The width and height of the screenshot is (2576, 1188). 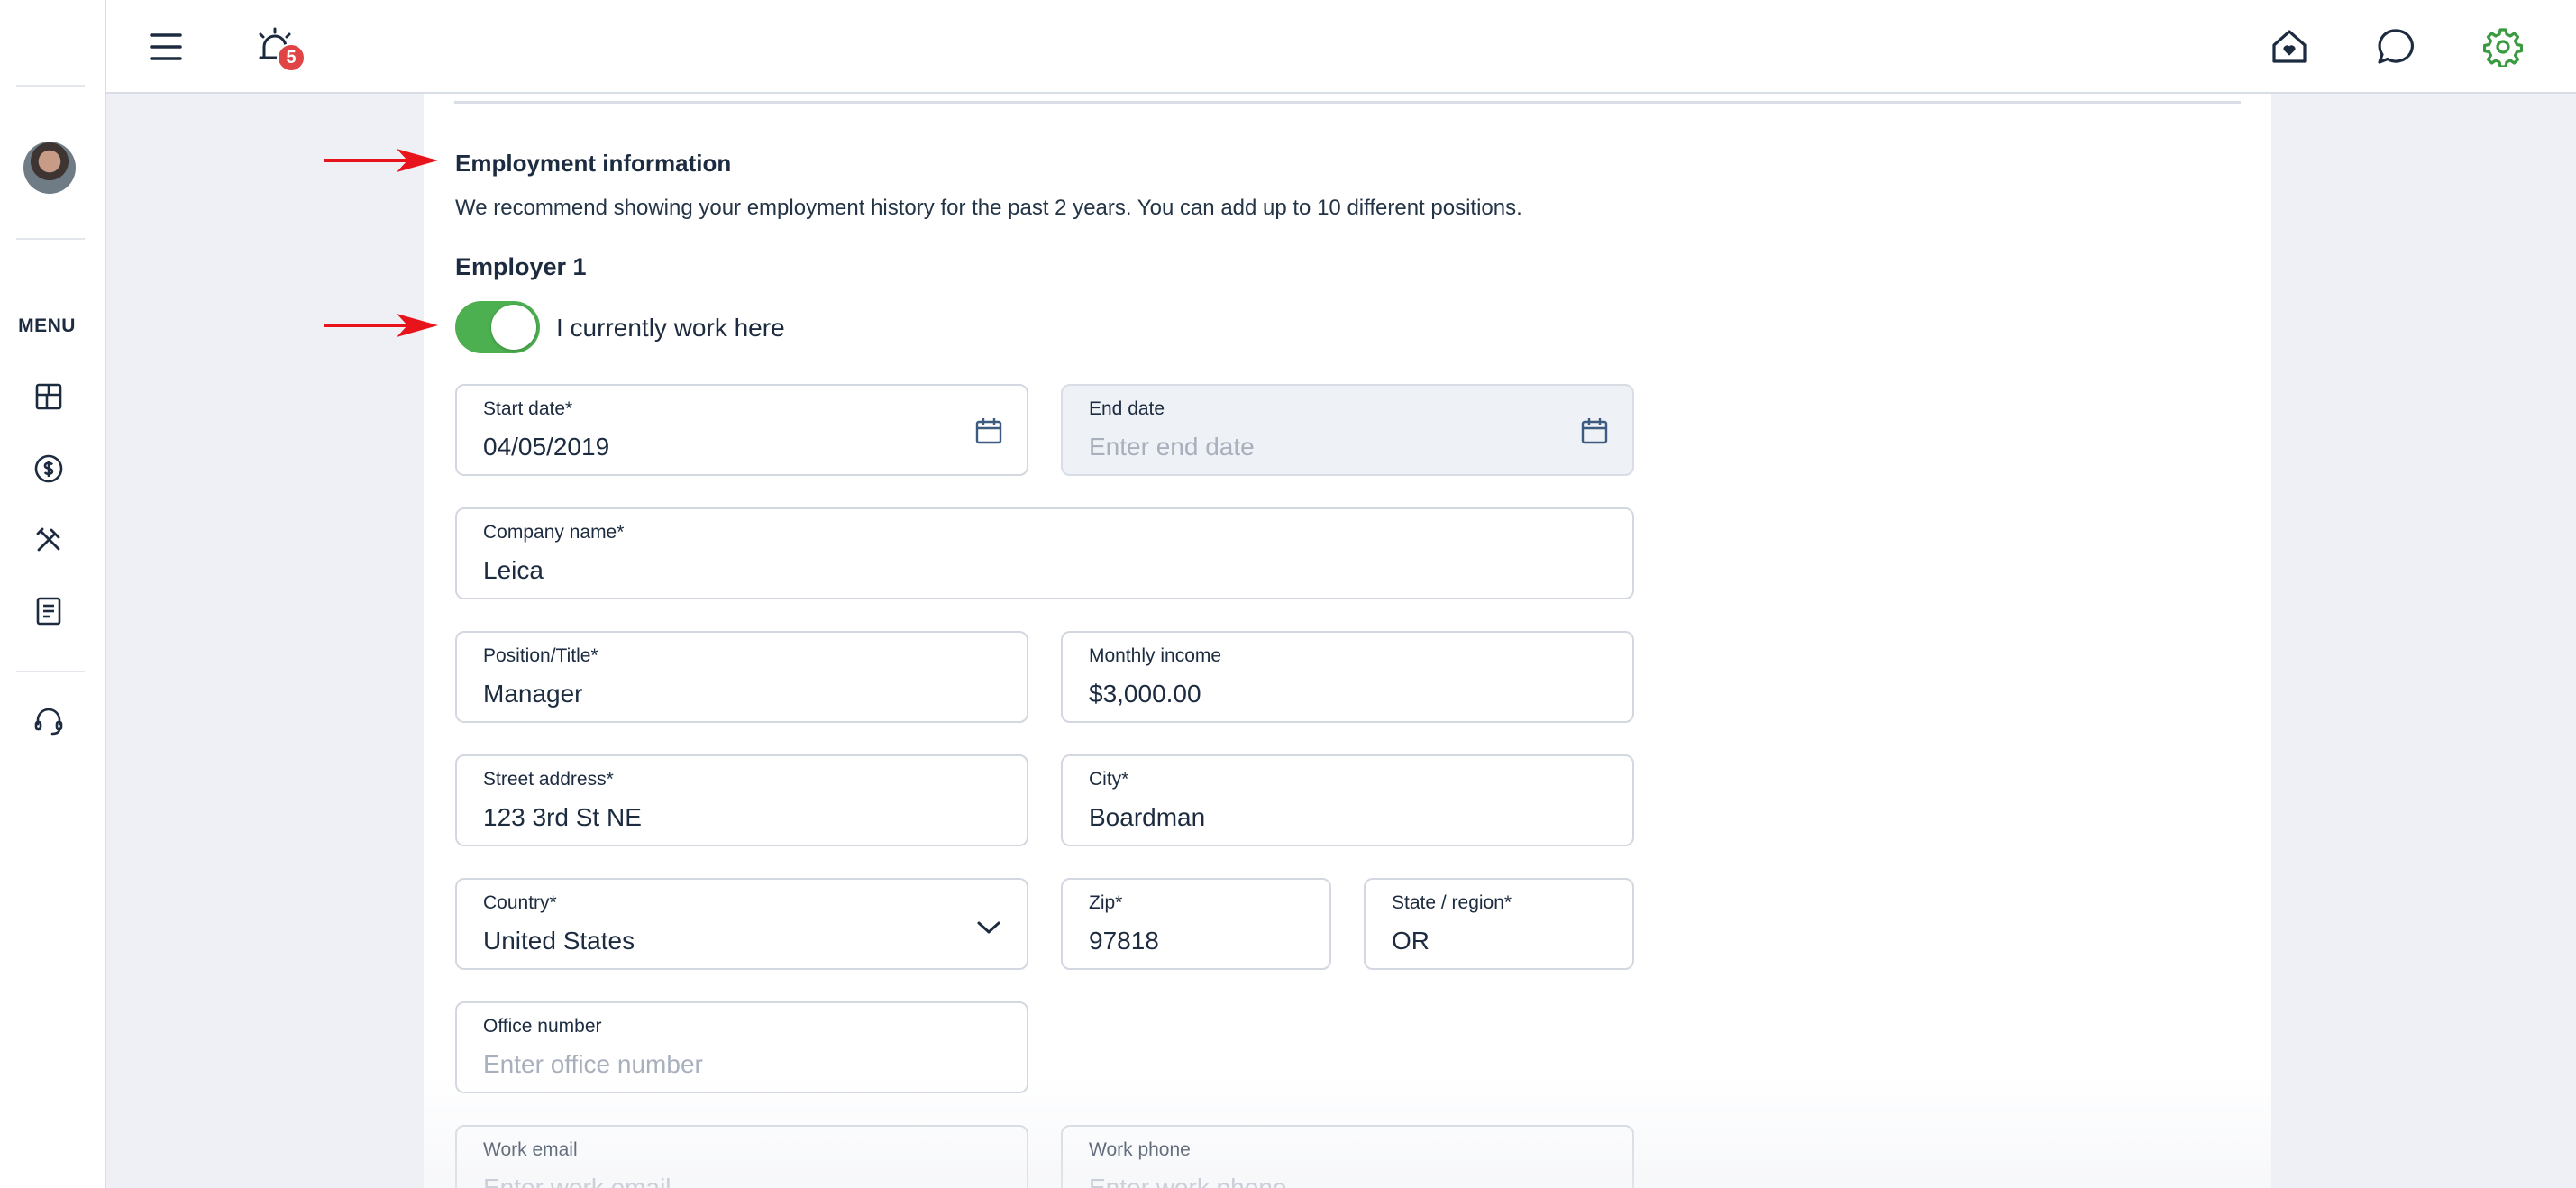 What do you see at coordinates (1188, 1181) in the screenshot?
I see `work-phone-placeholder: Enter work phone` at bounding box center [1188, 1181].